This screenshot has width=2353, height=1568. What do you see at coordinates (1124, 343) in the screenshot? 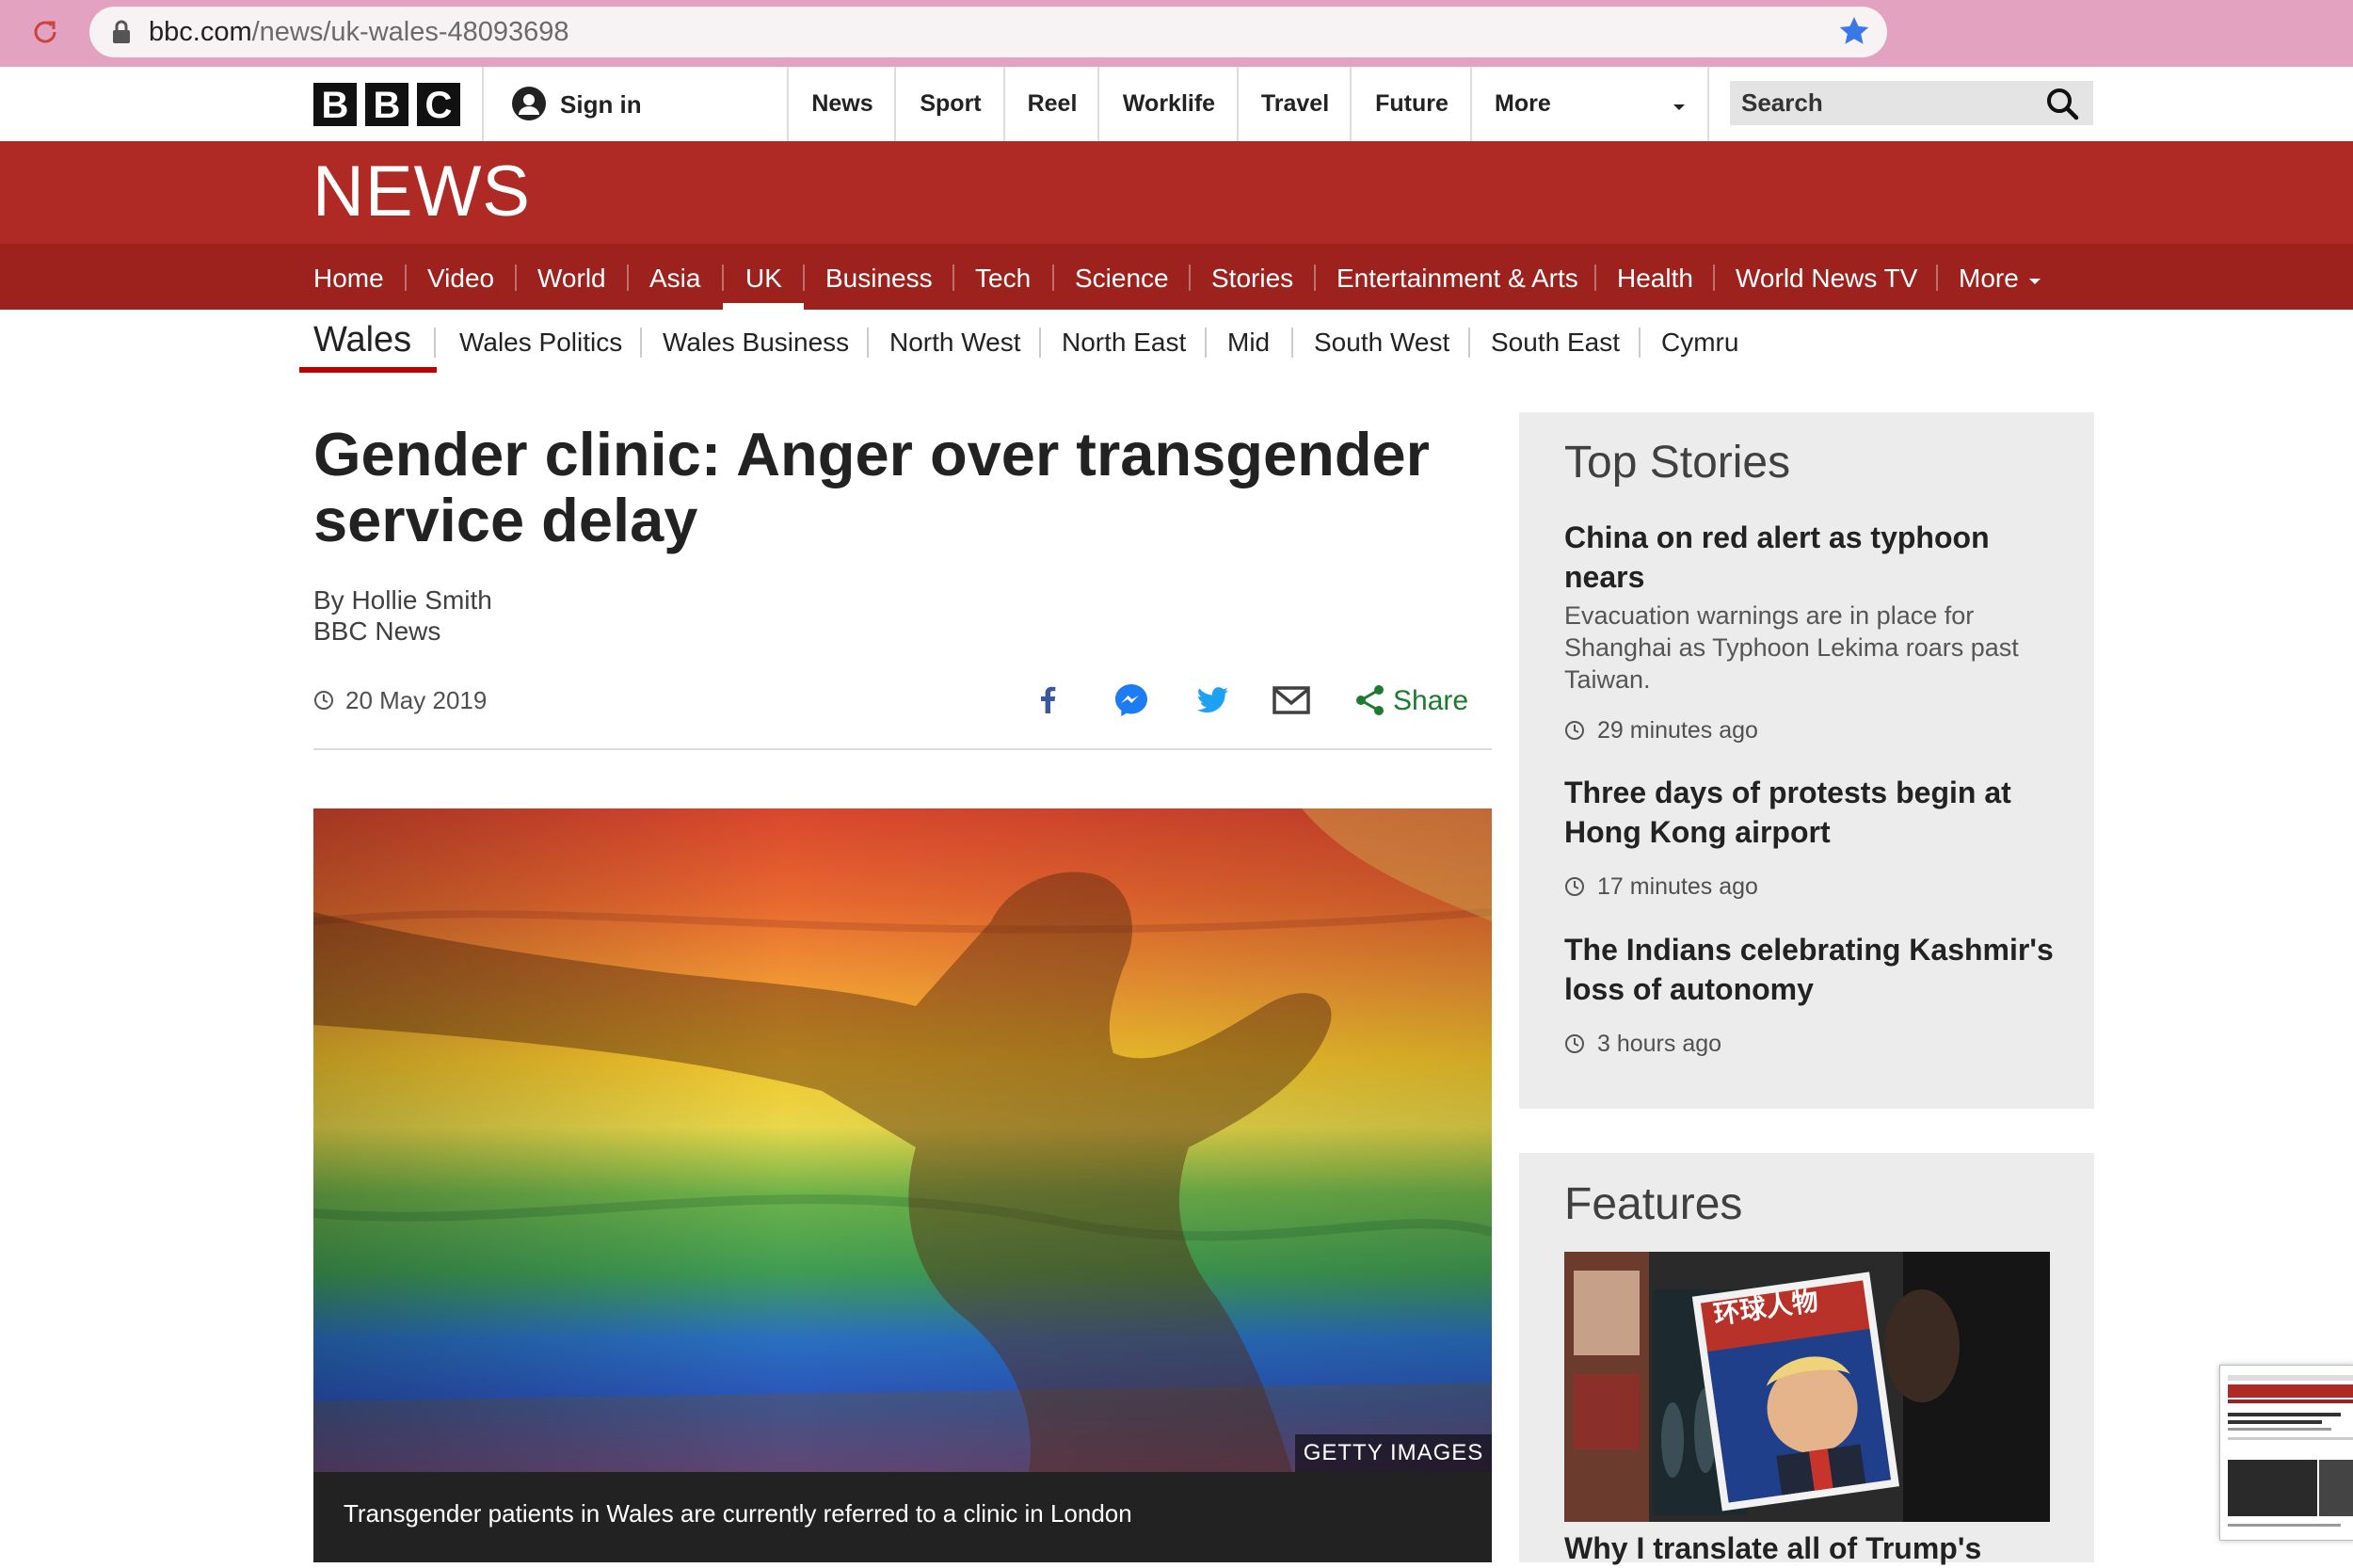
I see `subnav-north-east: North East` at bounding box center [1124, 343].